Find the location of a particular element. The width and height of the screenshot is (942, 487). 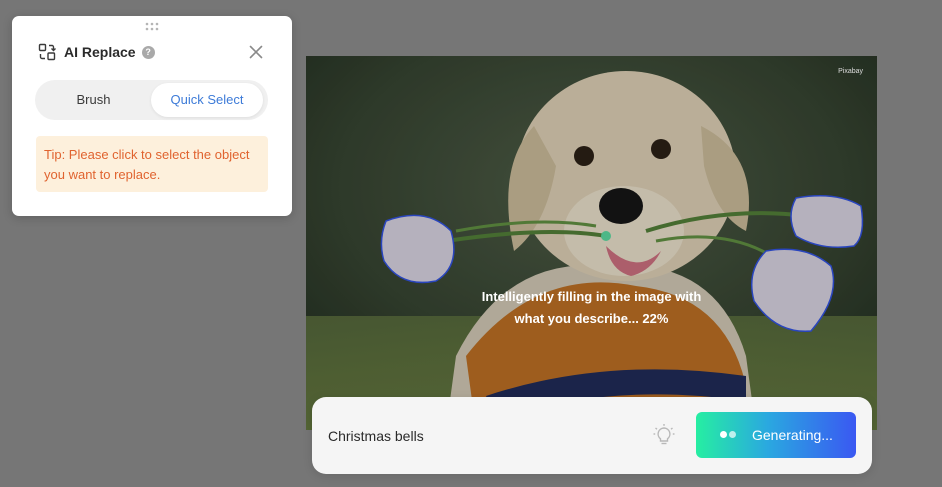

watermark: Pixabay is located at coordinates (850, 71).